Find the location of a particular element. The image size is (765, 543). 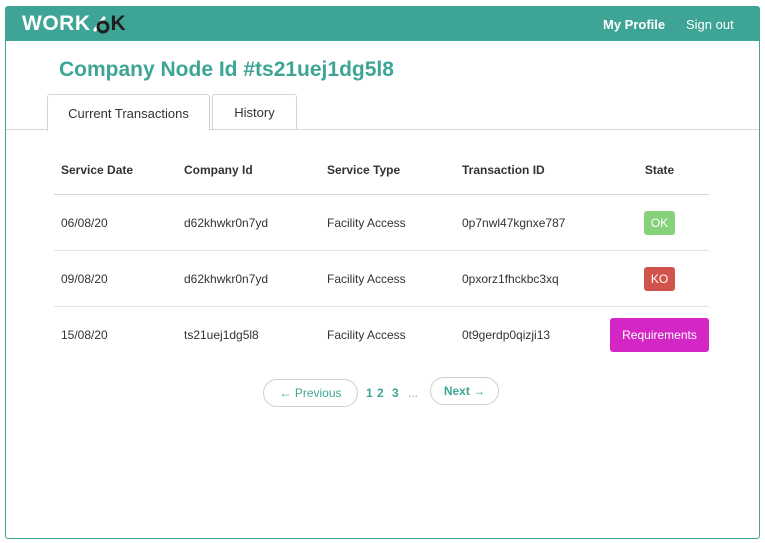

page-link-3: 3 is located at coordinates (395, 393).